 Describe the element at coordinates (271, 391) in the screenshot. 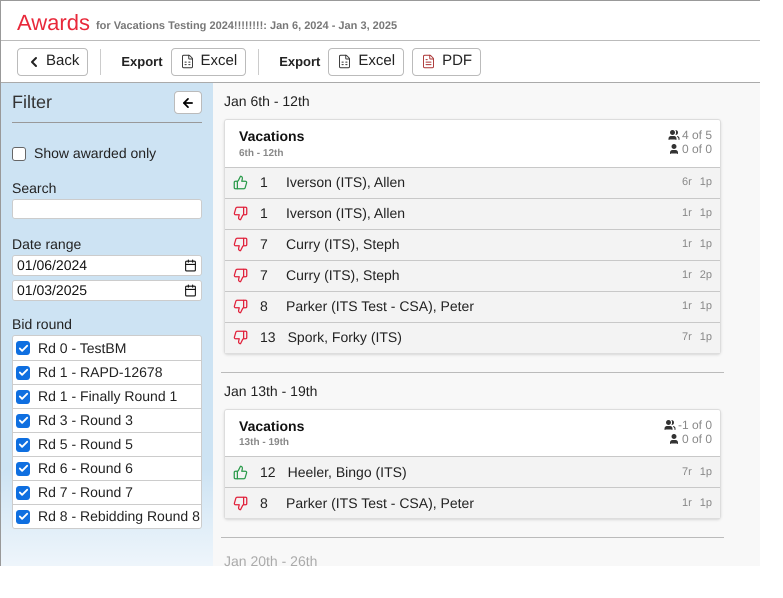

I see `week-heading: Jan 13th - 19th` at that location.